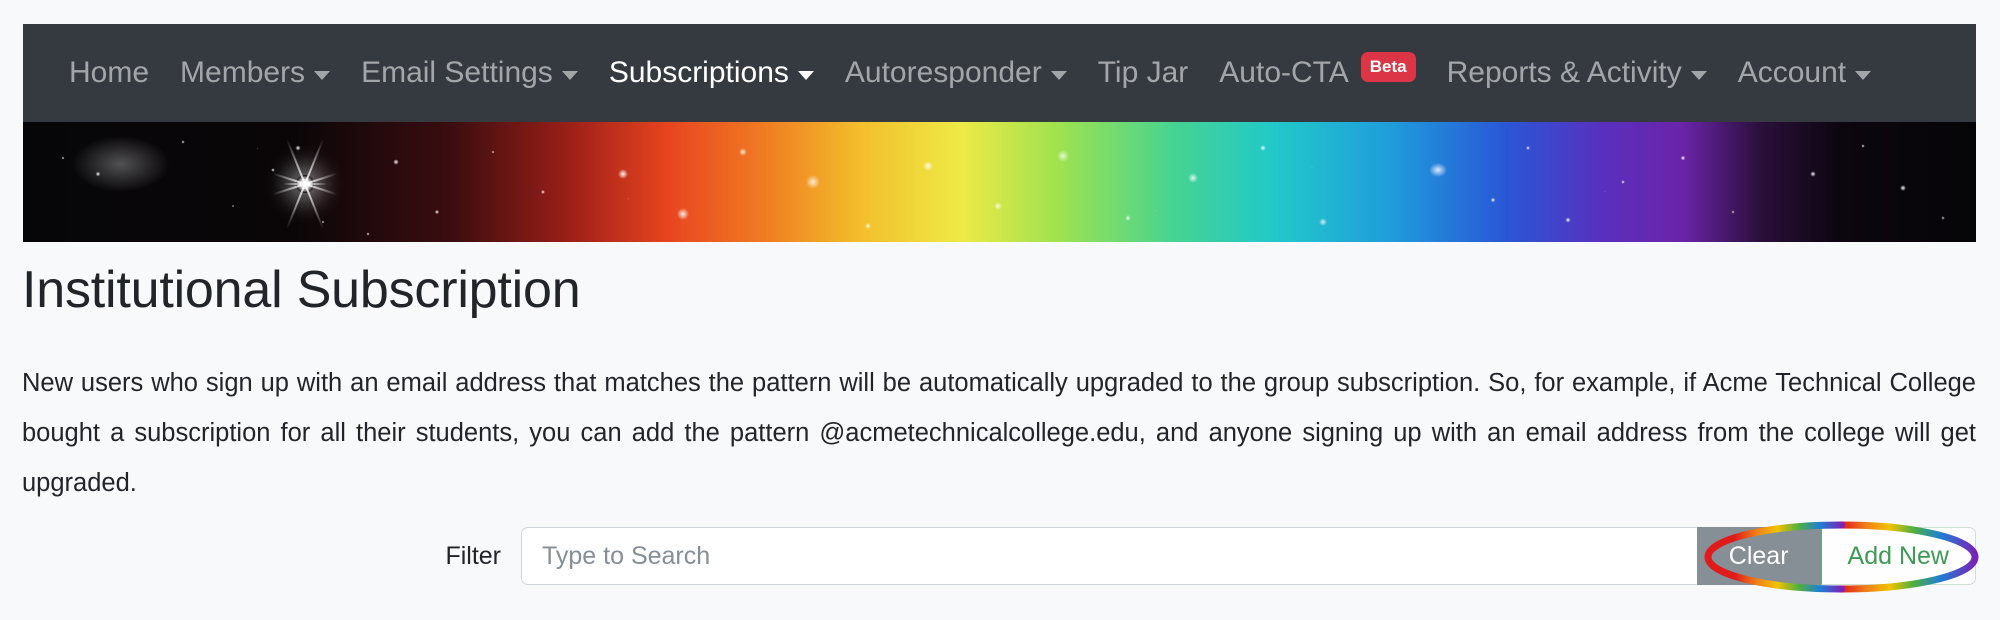 The width and height of the screenshot is (2000, 620). I want to click on nav-item-reports-activity: Reports & Activity, so click(1577, 73).